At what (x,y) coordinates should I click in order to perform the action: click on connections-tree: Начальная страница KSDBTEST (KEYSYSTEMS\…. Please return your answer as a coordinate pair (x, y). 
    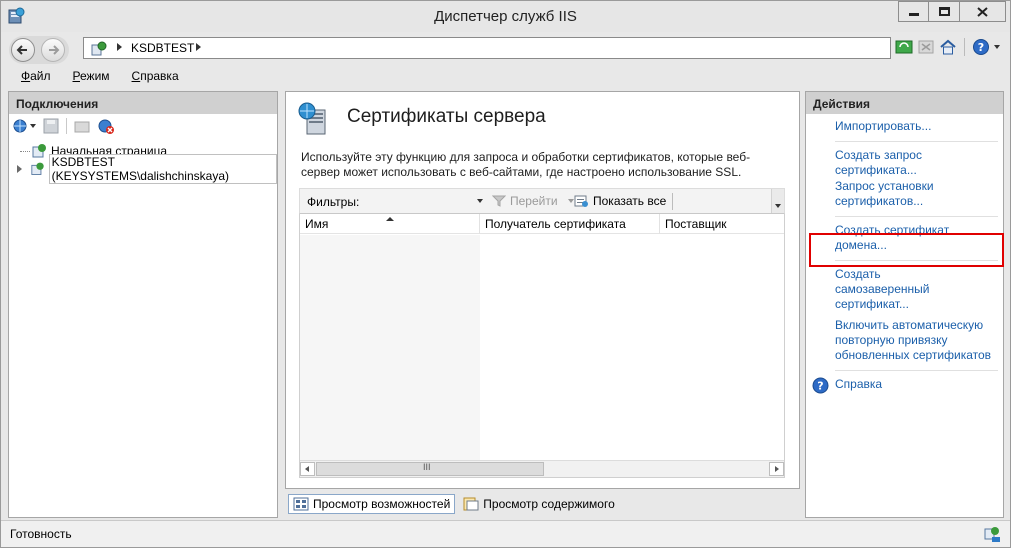
    Looking at the image, I should click on (143, 161).